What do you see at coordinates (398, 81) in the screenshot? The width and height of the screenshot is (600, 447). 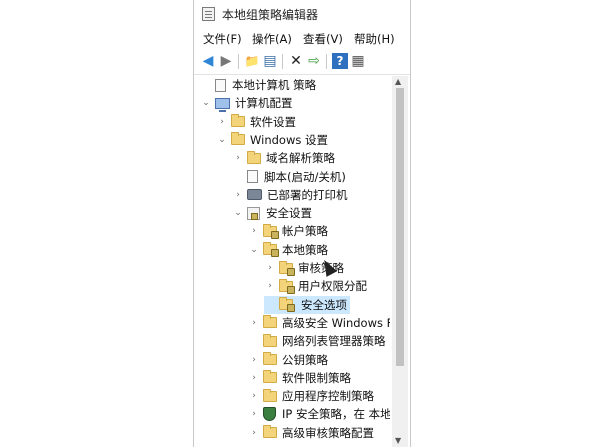 I see `scroll-up-icon: ▲` at bounding box center [398, 81].